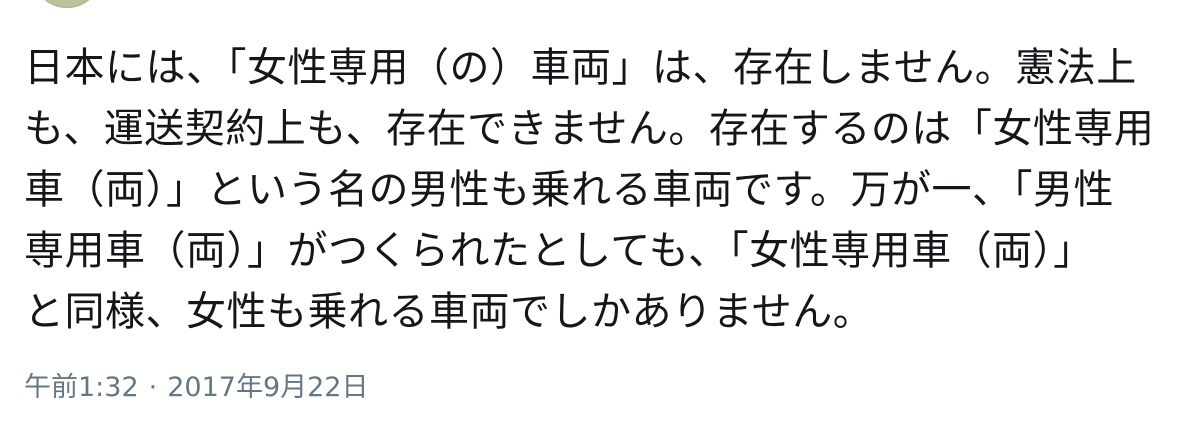  Describe the element at coordinates (589, 129) in the screenshot. I see `tweet-text-line-2: も、運送契約上も、存在できません。存在するのは「女性専用` at that location.